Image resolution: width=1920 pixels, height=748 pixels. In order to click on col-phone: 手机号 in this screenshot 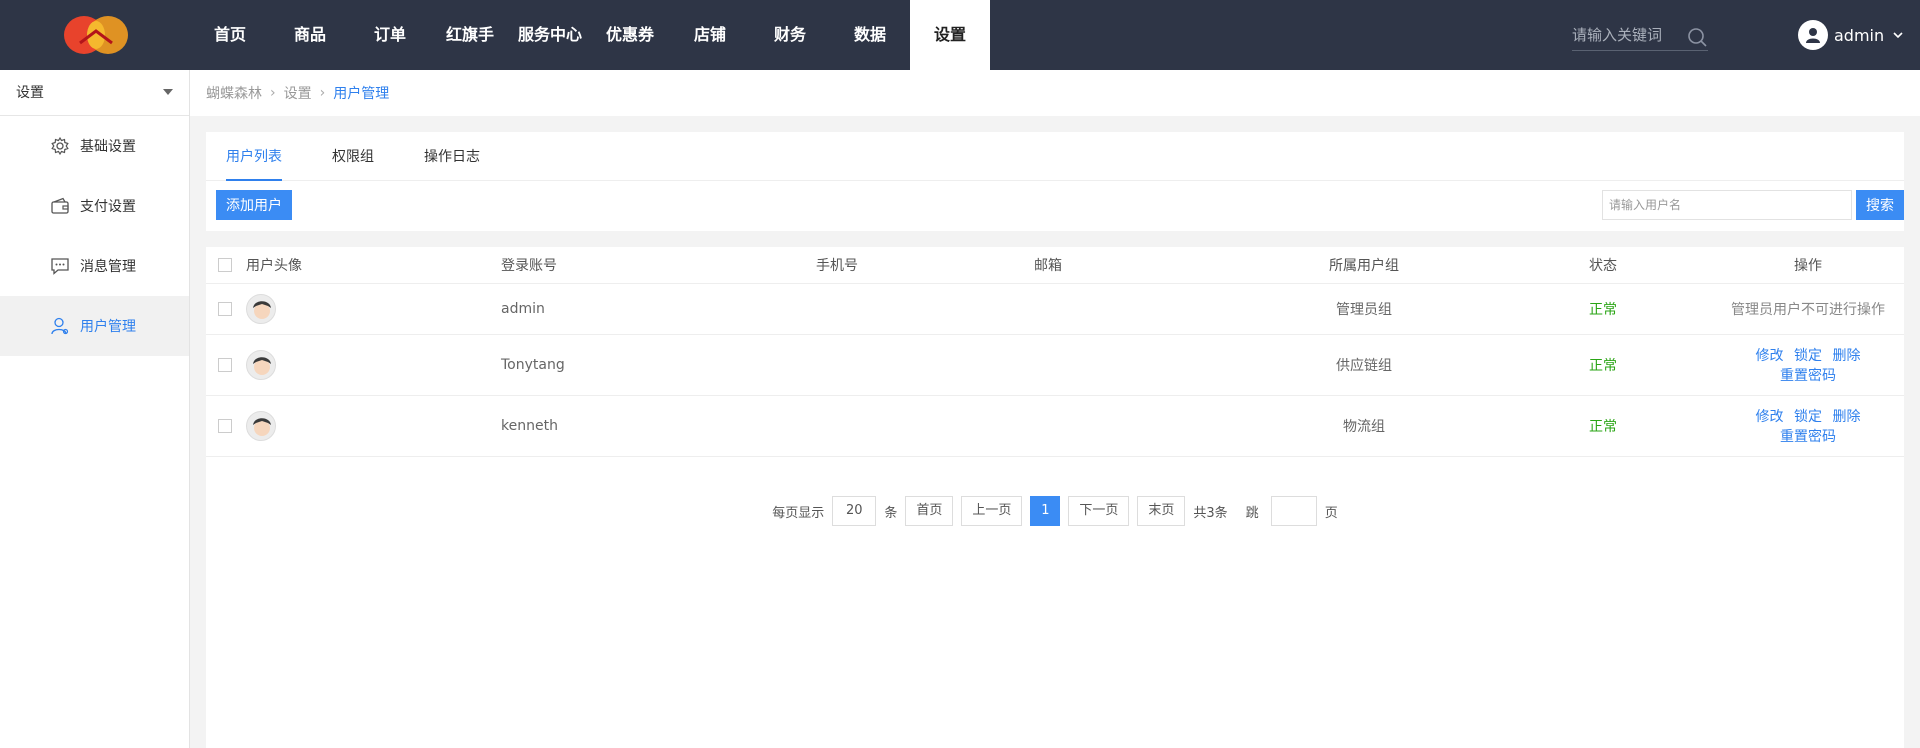, I will do `click(925, 265)`.